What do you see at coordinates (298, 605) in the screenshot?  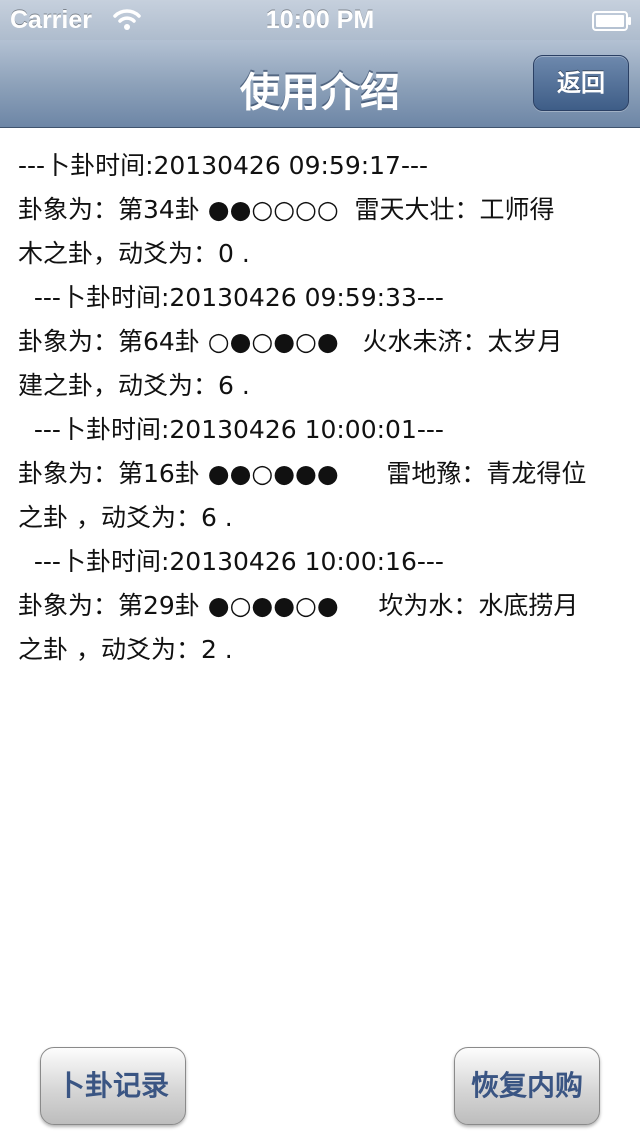 I see `record-hexagram: 卦象为：第29卦 ●○●●○● 坎为水：水底捞月` at bounding box center [298, 605].